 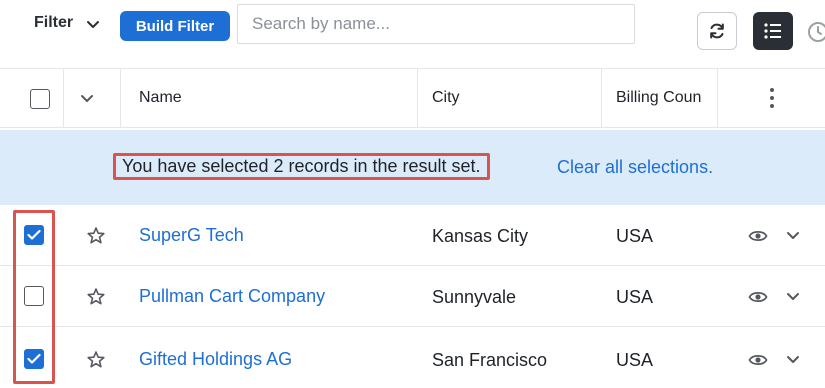 What do you see at coordinates (815, 32) in the screenshot?
I see `clock-icon` at bounding box center [815, 32].